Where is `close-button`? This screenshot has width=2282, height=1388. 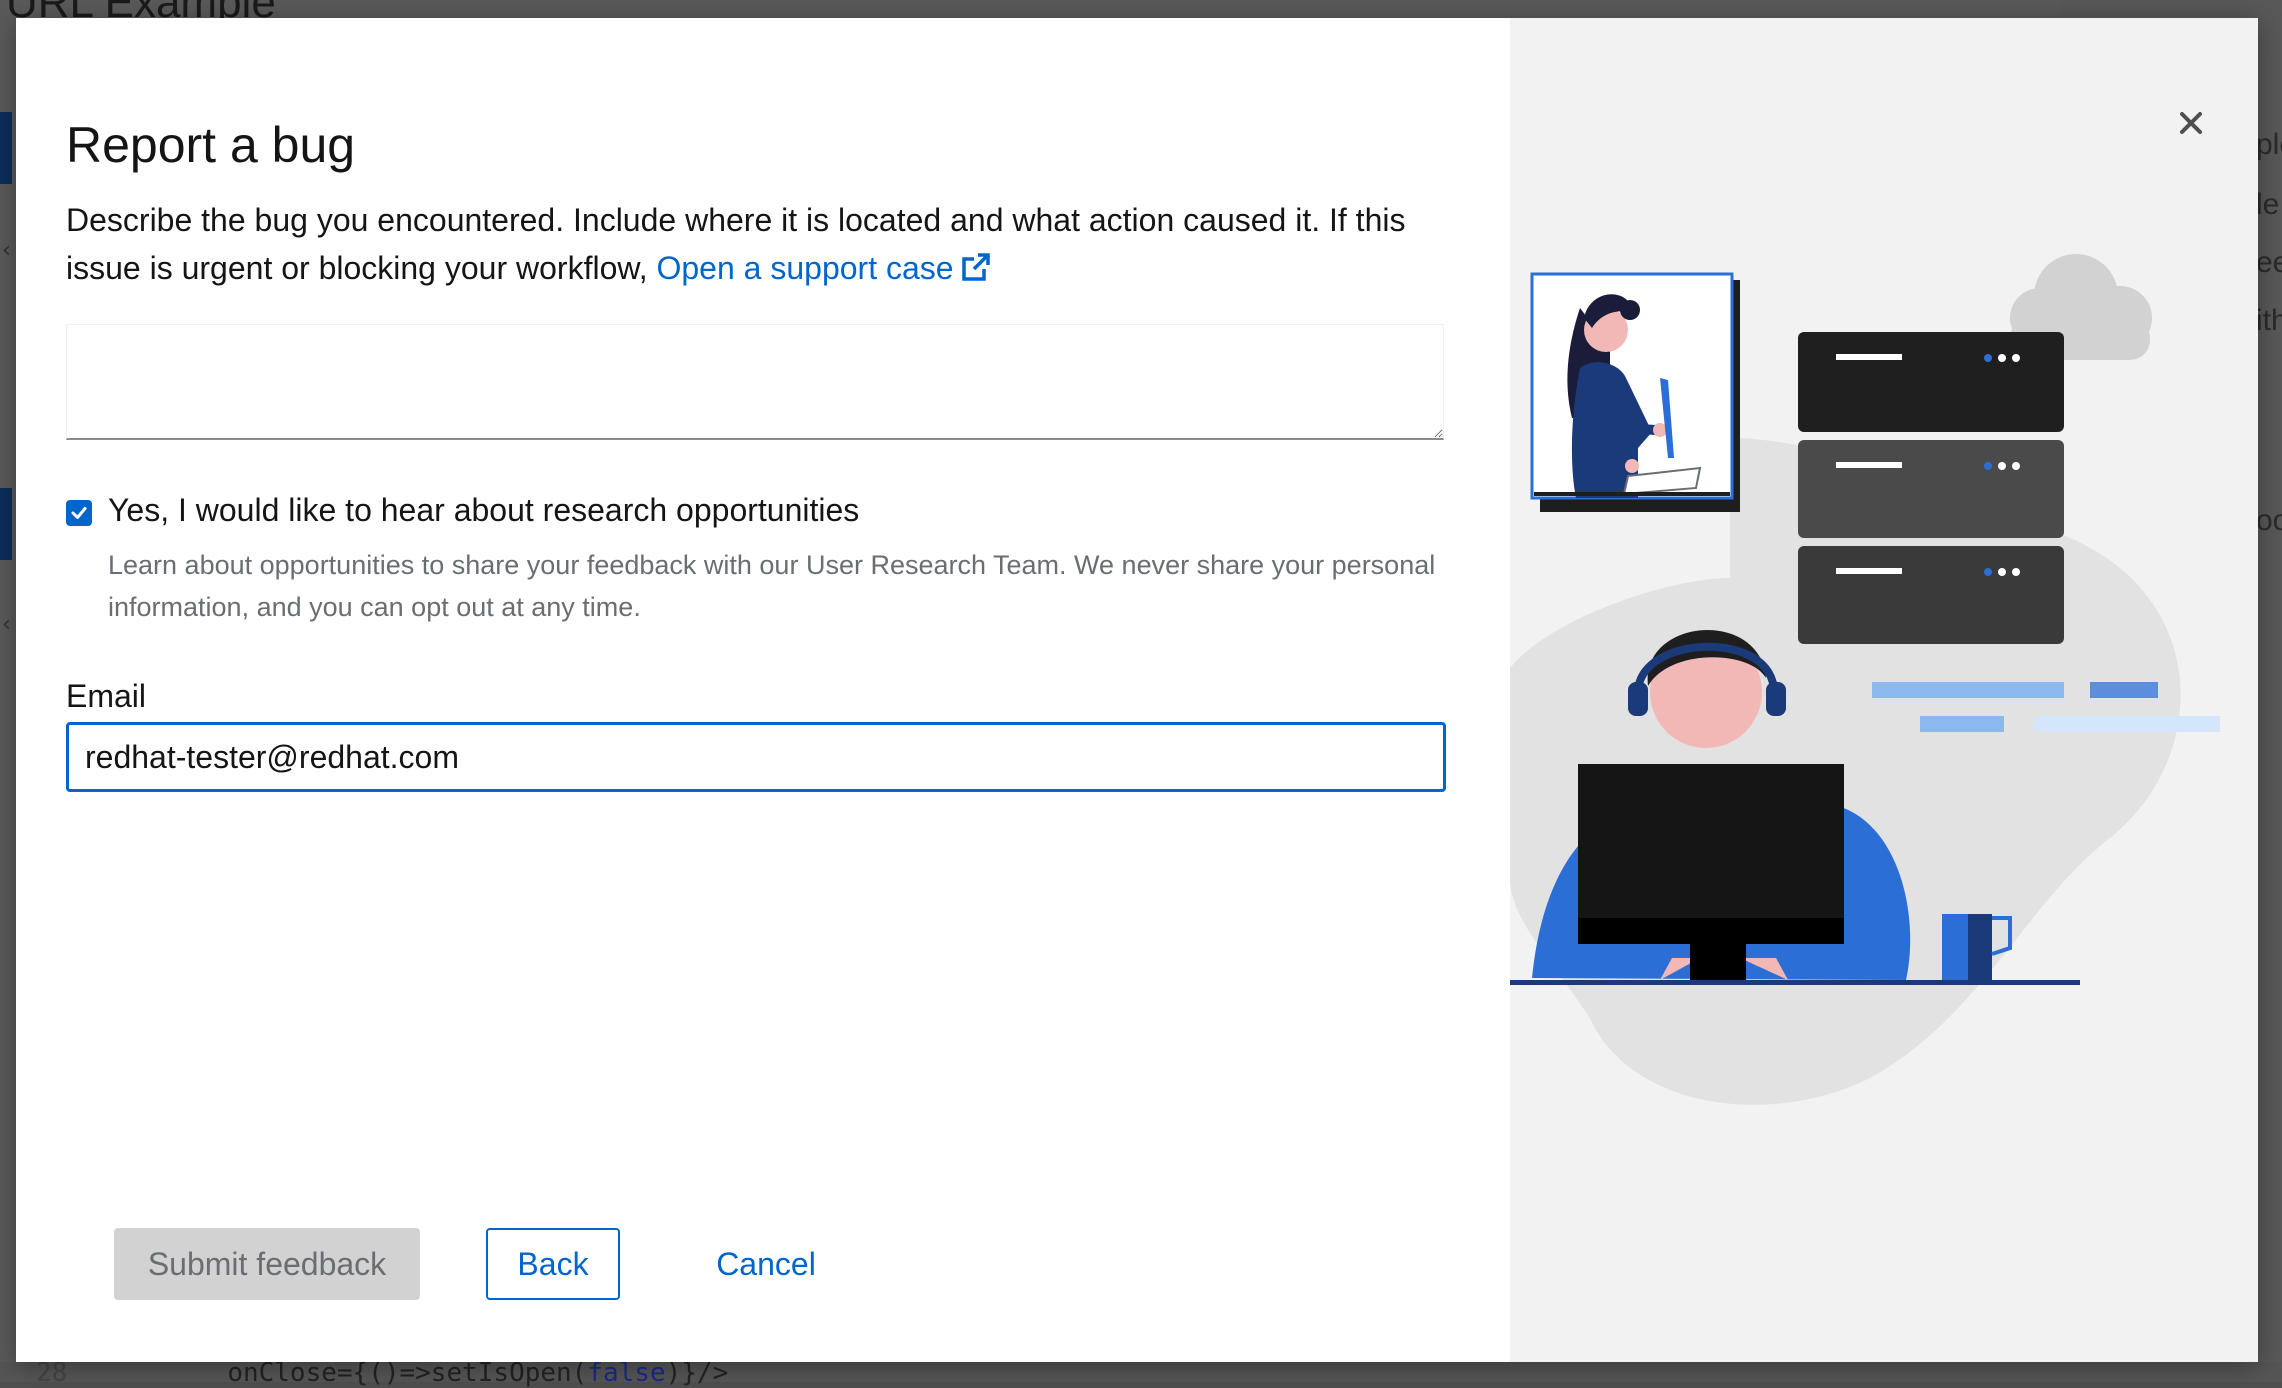 close-button is located at coordinates (2191, 123).